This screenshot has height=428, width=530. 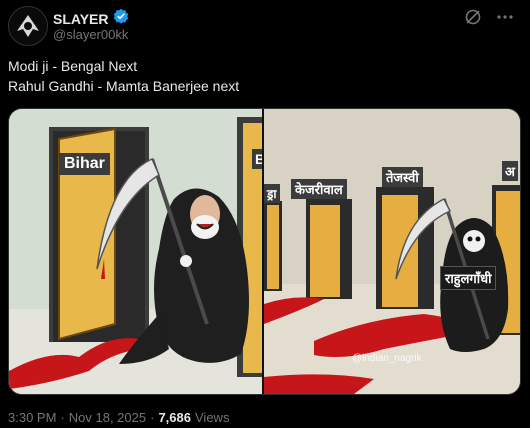 I want to click on tweet-footer: 3:30 PM · Nov 18, 2025 · 7,686 Views, so click(x=118, y=417).